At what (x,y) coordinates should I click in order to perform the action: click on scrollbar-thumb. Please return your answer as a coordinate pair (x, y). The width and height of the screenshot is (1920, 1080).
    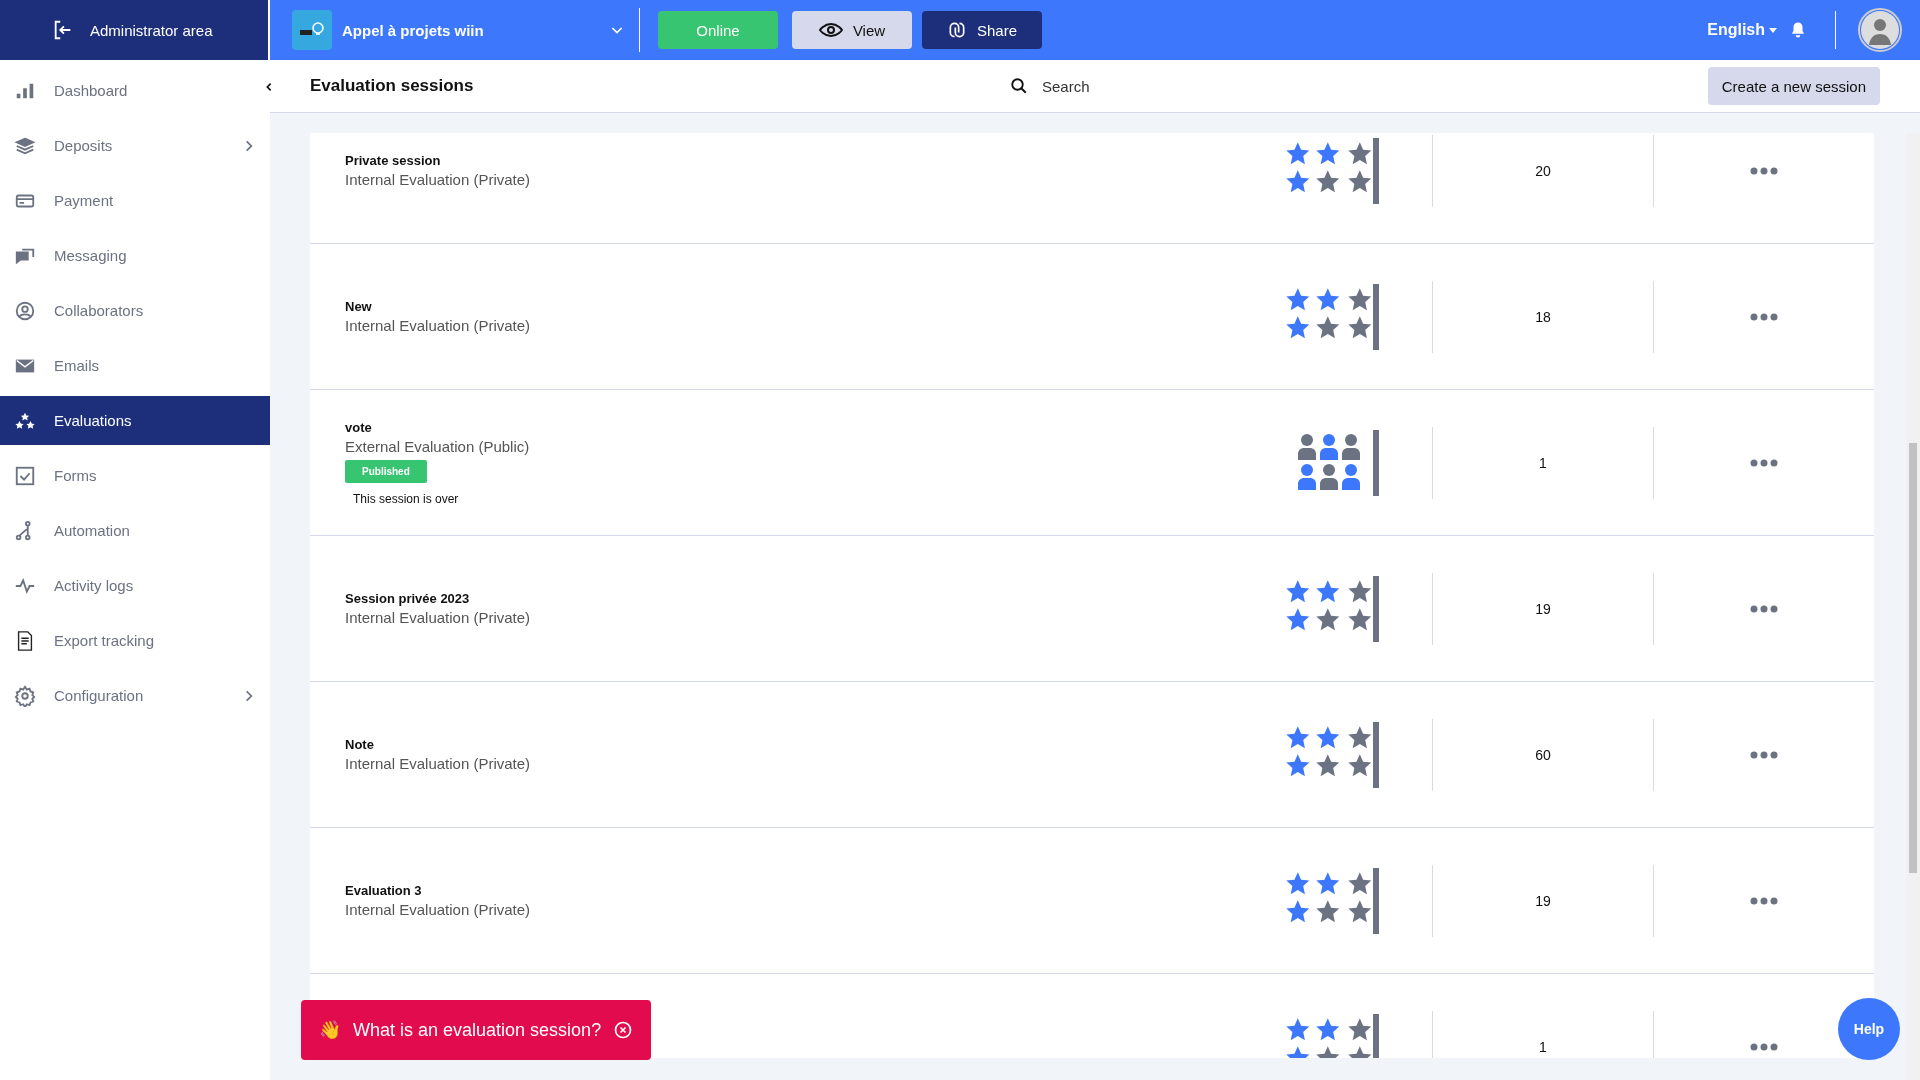
    Looking at the image, I should click on (1913, 658).